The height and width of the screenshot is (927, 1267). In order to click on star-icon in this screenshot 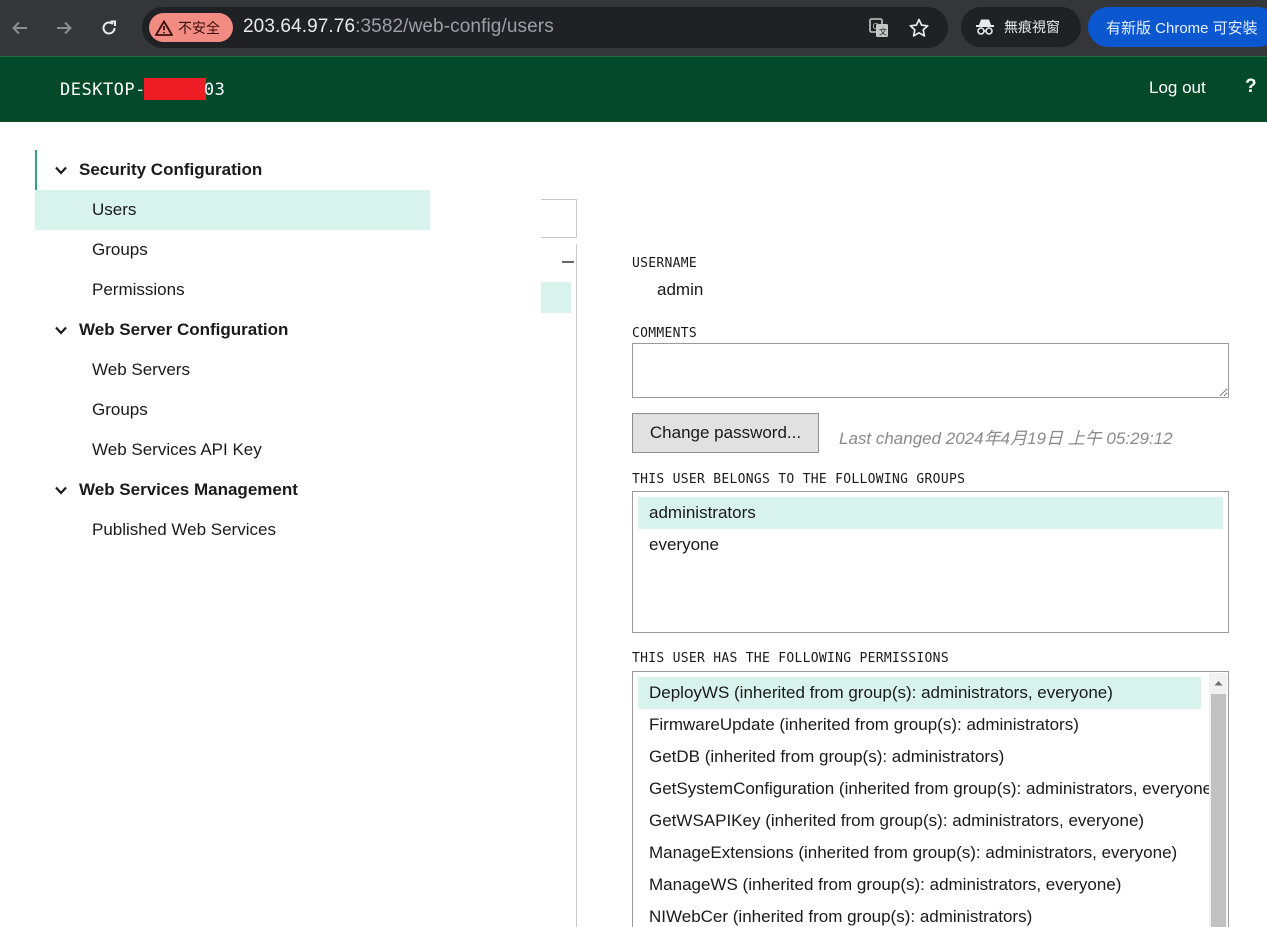, I will do `click(919, 27)`.